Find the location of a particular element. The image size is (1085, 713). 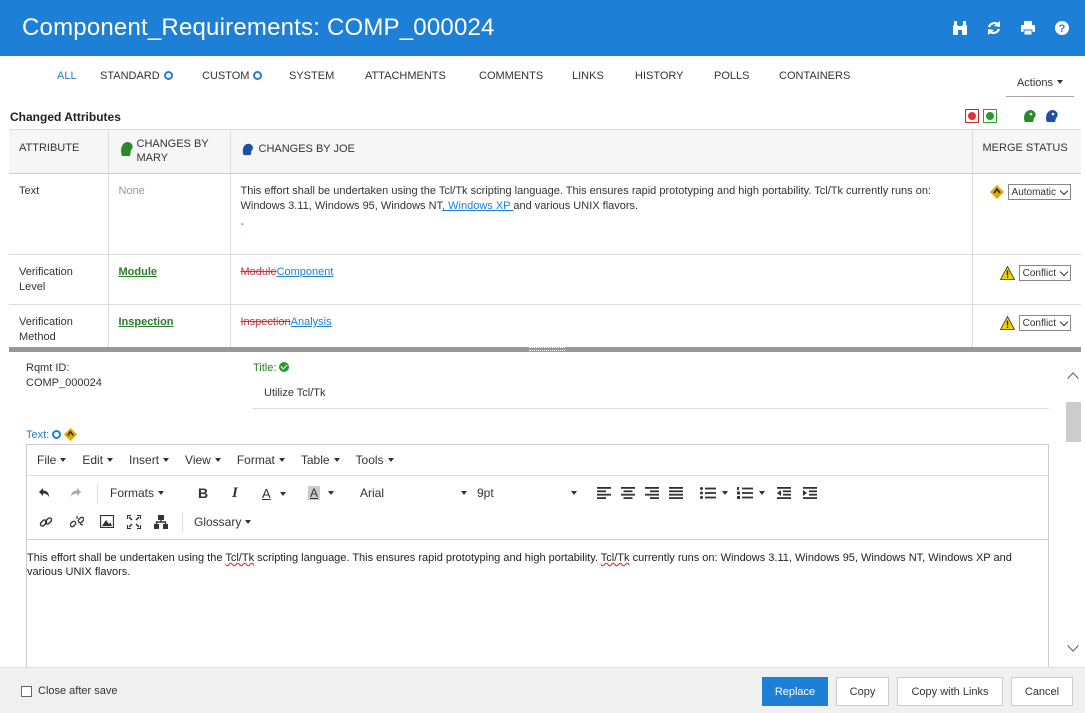

menu-label: Table is located at coordinates (315, 460).